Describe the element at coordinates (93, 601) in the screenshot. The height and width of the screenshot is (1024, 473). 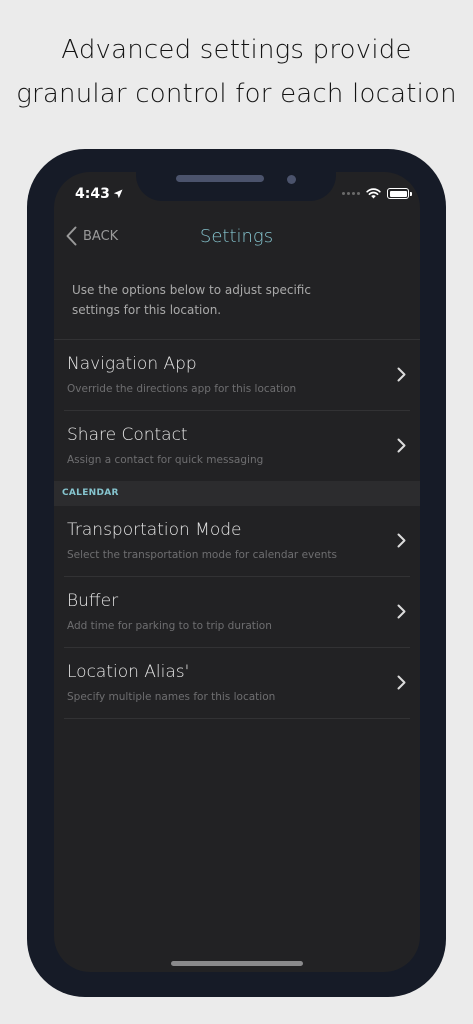
I see `row-title: Buffer` at that location.